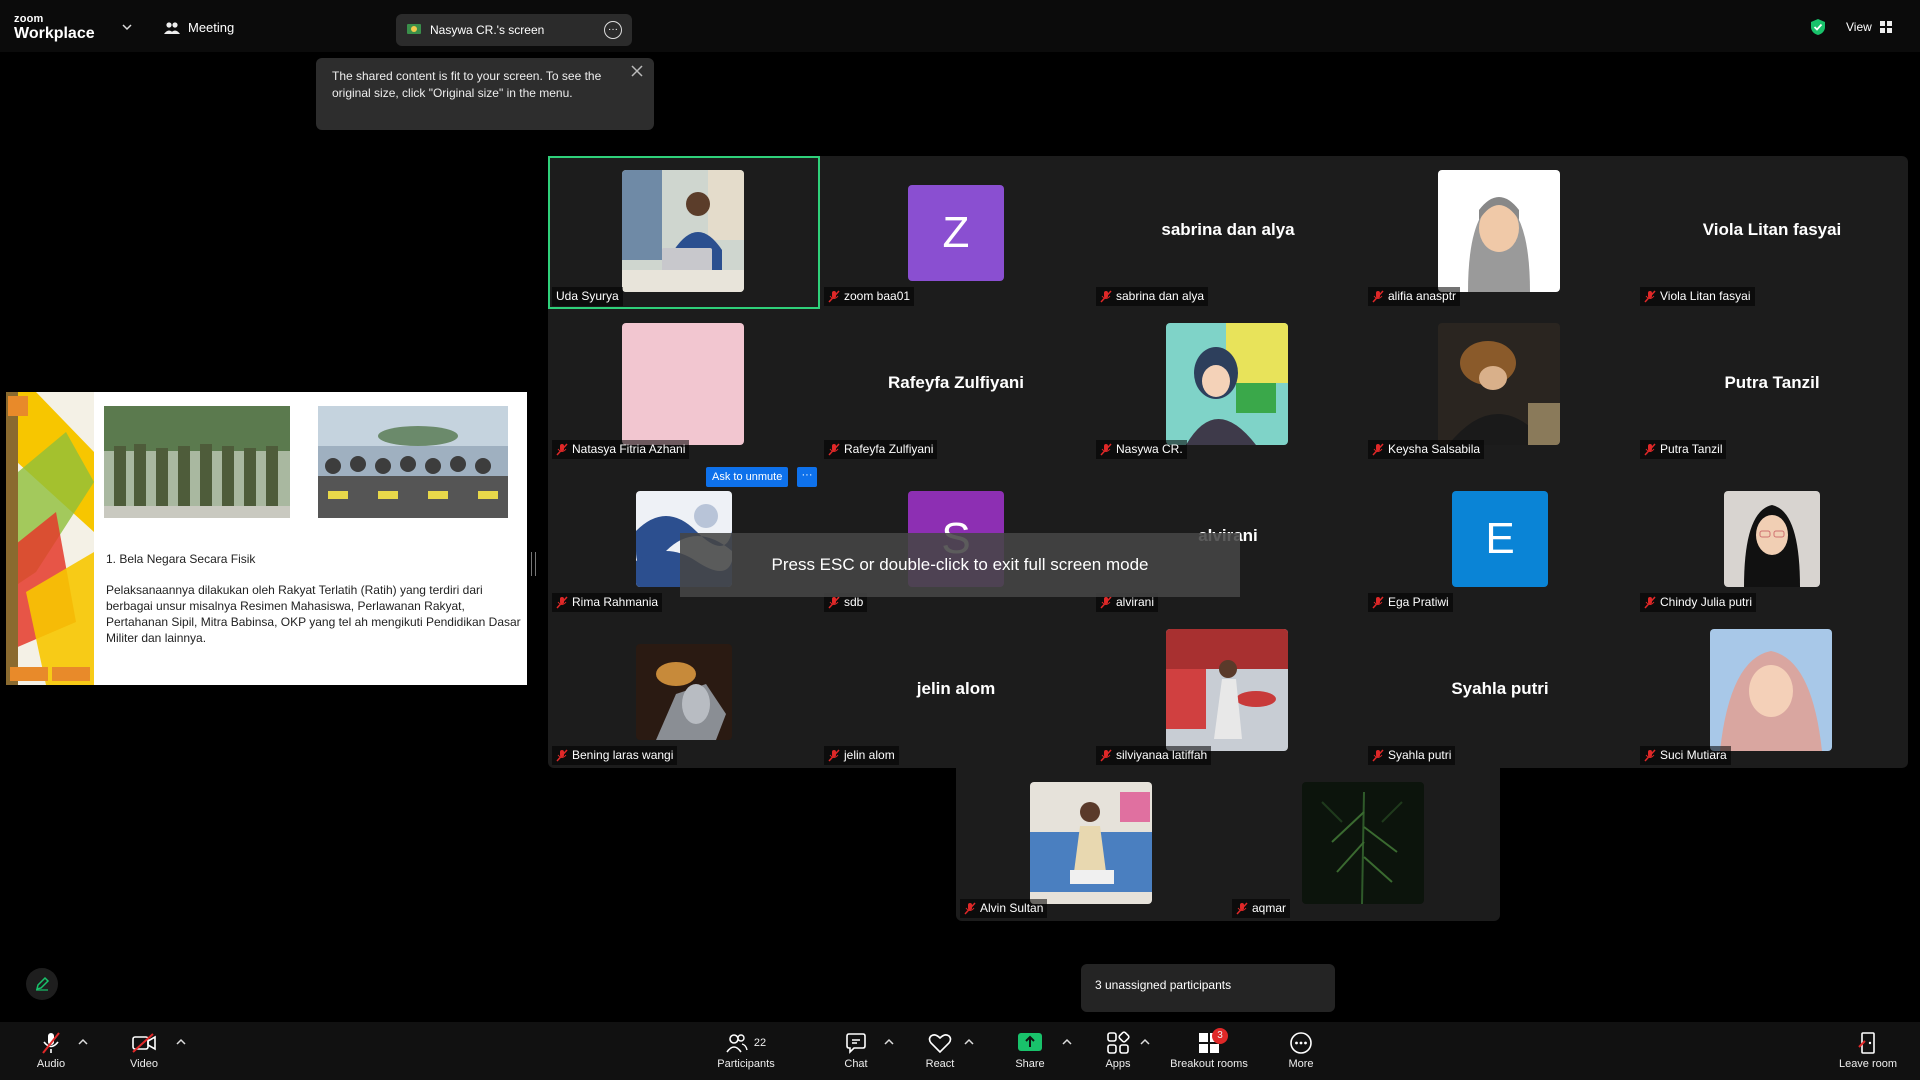 This screenshot has height=1080, width=1920. I want to click on participant-name-label: aqmar, so click(1261, 908).